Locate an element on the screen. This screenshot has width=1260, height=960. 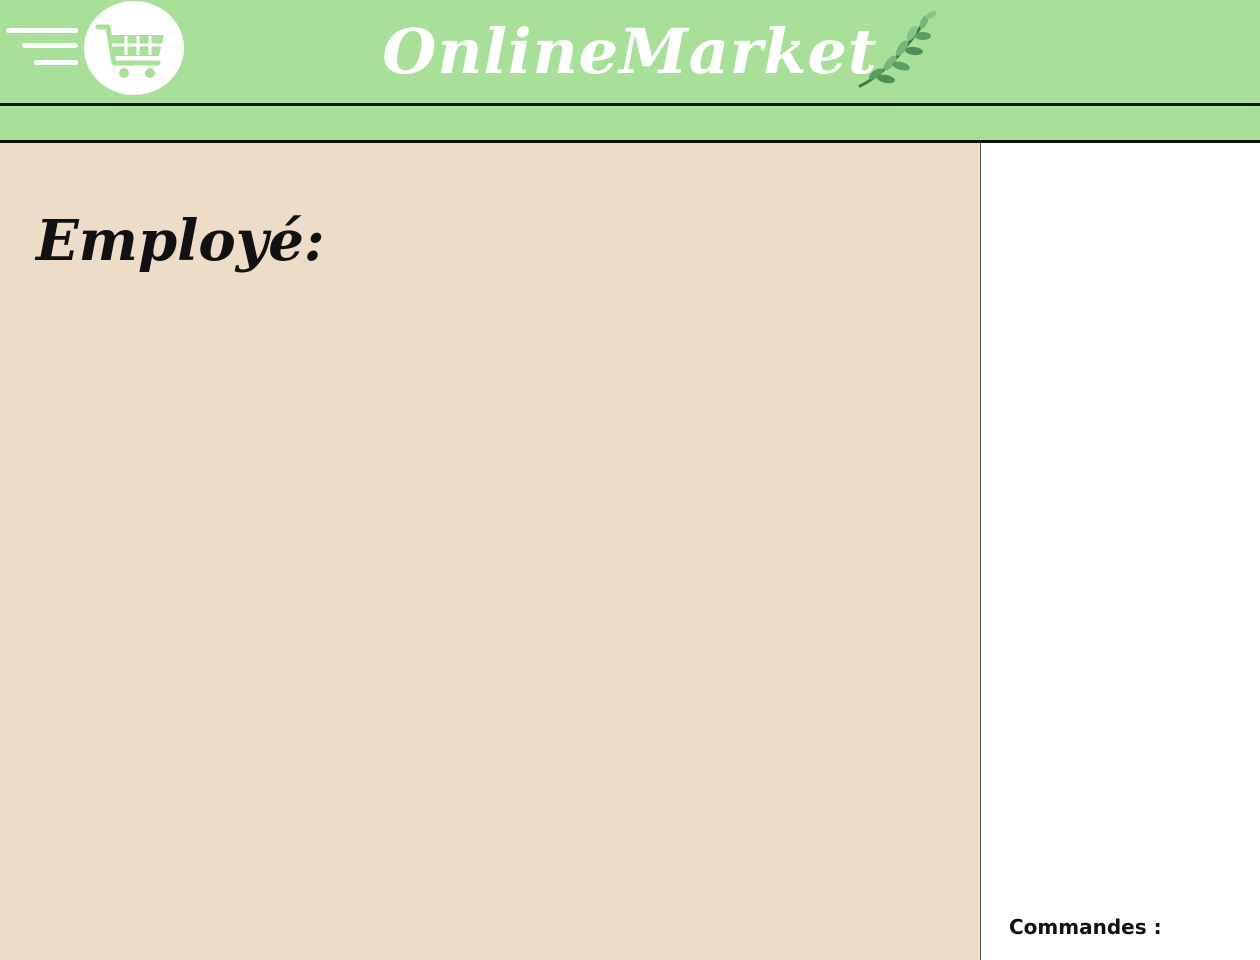
secondary-nav-bar is located at coordinates (630, 124).